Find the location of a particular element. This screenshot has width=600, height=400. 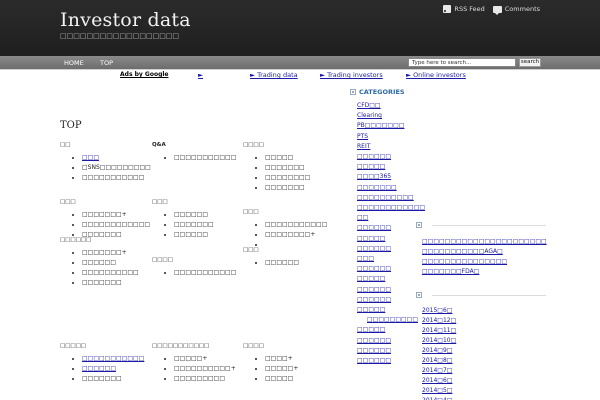

recent-post-item: □□□□□□□□□□□□□□□ is located at coordinates (484, 262).